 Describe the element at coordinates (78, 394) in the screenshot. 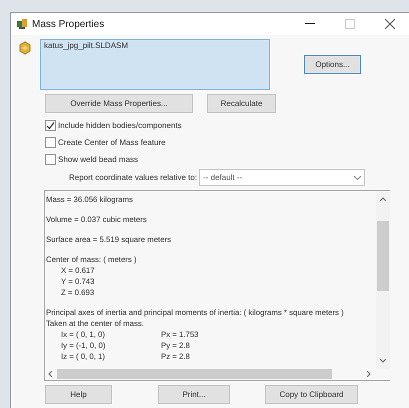

I see `footer-button: Help` at that location.